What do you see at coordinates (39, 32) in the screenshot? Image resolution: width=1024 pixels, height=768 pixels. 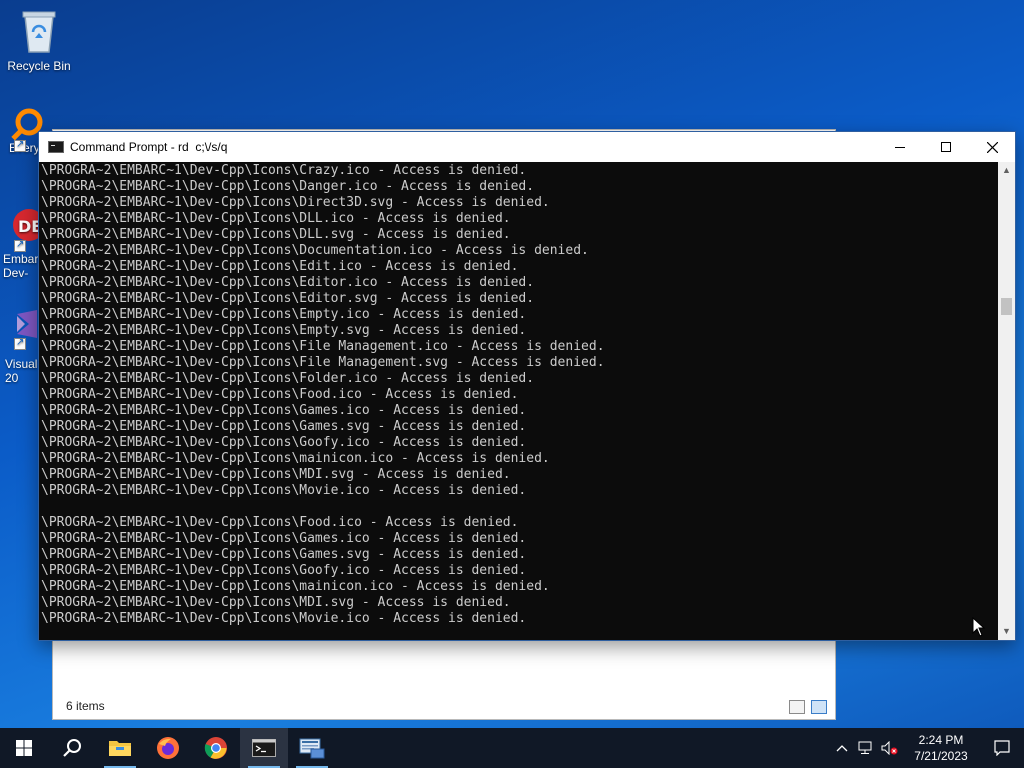 I see `recycle-bin-icon` at bounding box center [39, 32].